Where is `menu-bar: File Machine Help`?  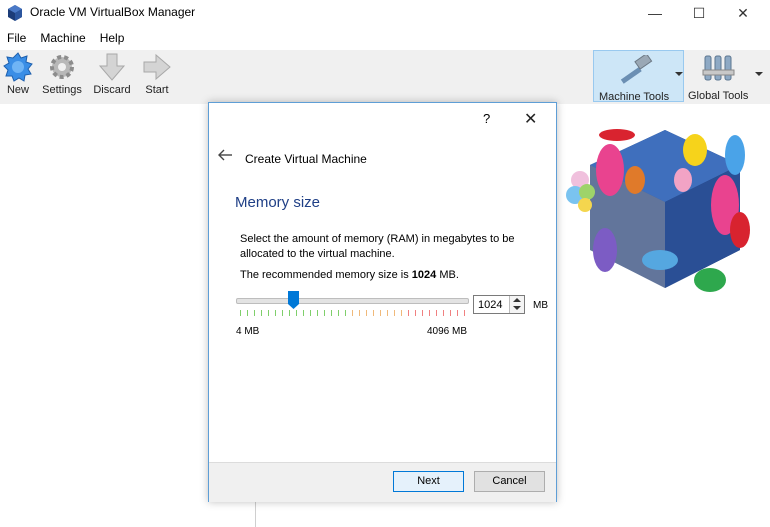
menu-bar: File Machine Help is located at coordinates (65, 38).